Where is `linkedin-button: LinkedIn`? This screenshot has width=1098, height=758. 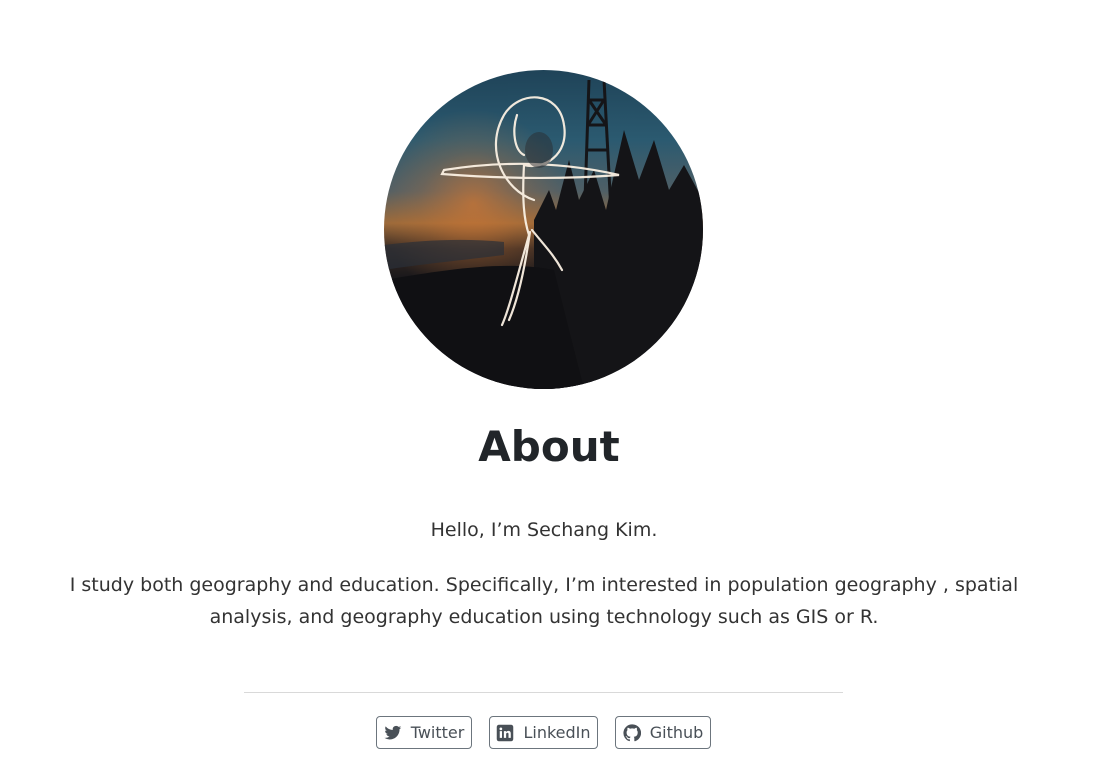 linkedin-button: LinkedIn is located at coordinates (543, 732).